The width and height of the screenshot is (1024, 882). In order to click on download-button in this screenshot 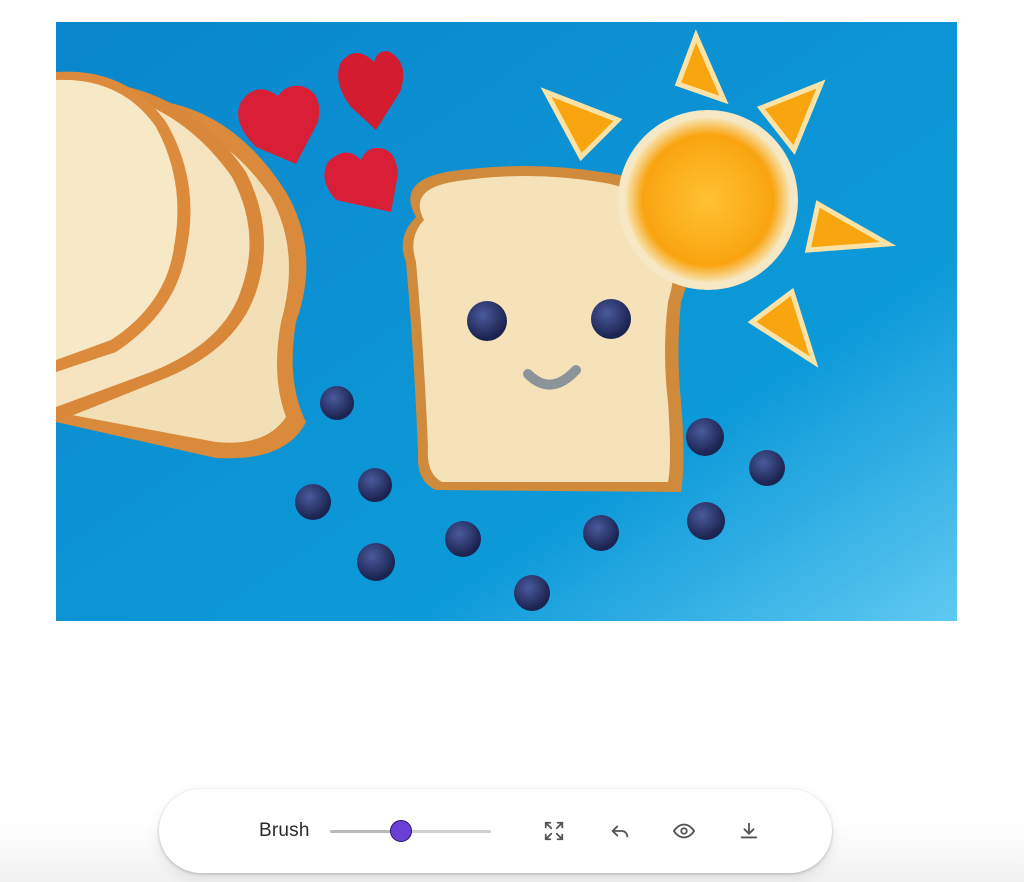, I will do `click(749, 831)`.